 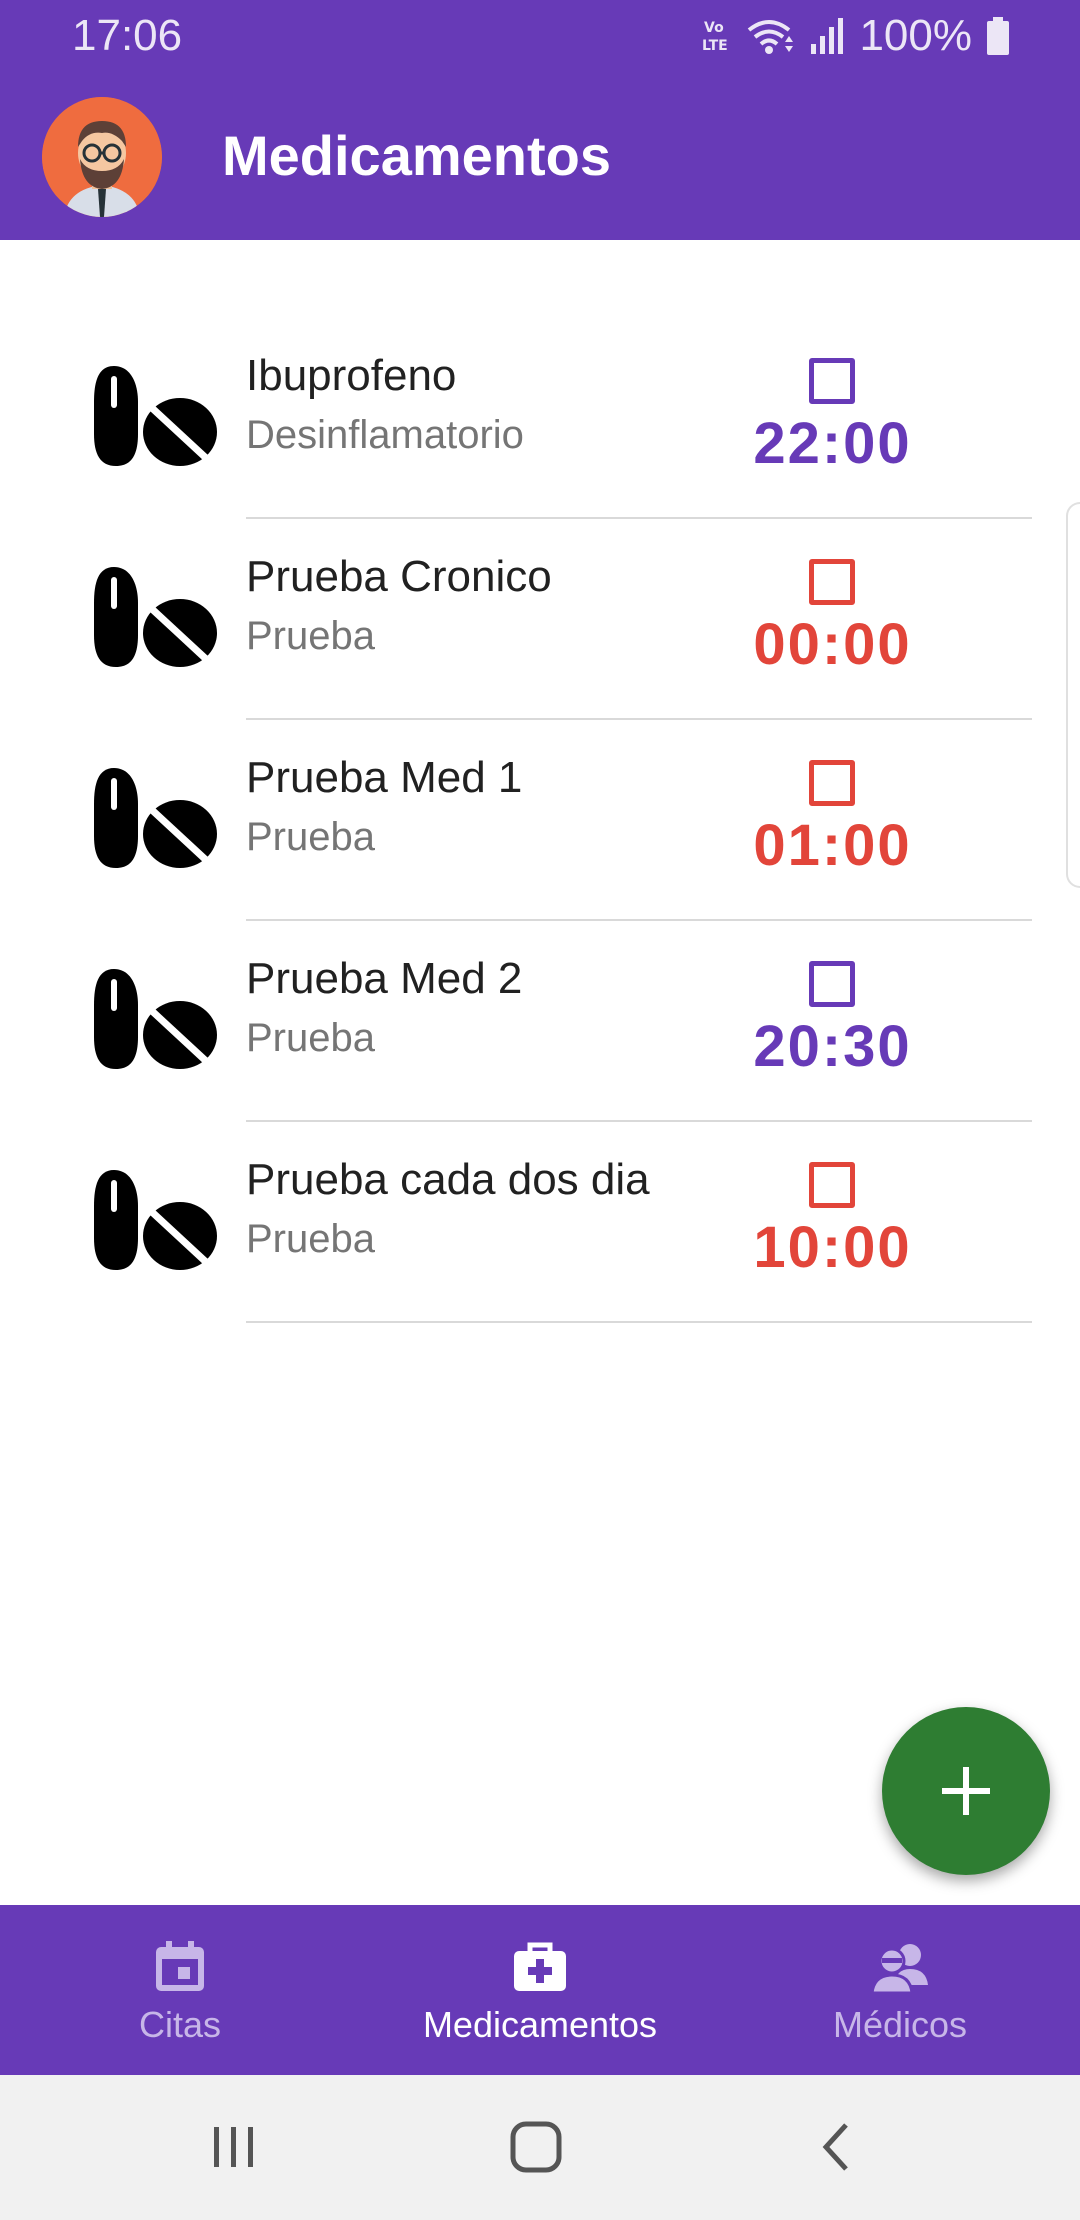 What do you see at coordinates (180, 2024) in the screenshot?
I see `nav-label-citas: Citas` at bounding box center [180, 2024].